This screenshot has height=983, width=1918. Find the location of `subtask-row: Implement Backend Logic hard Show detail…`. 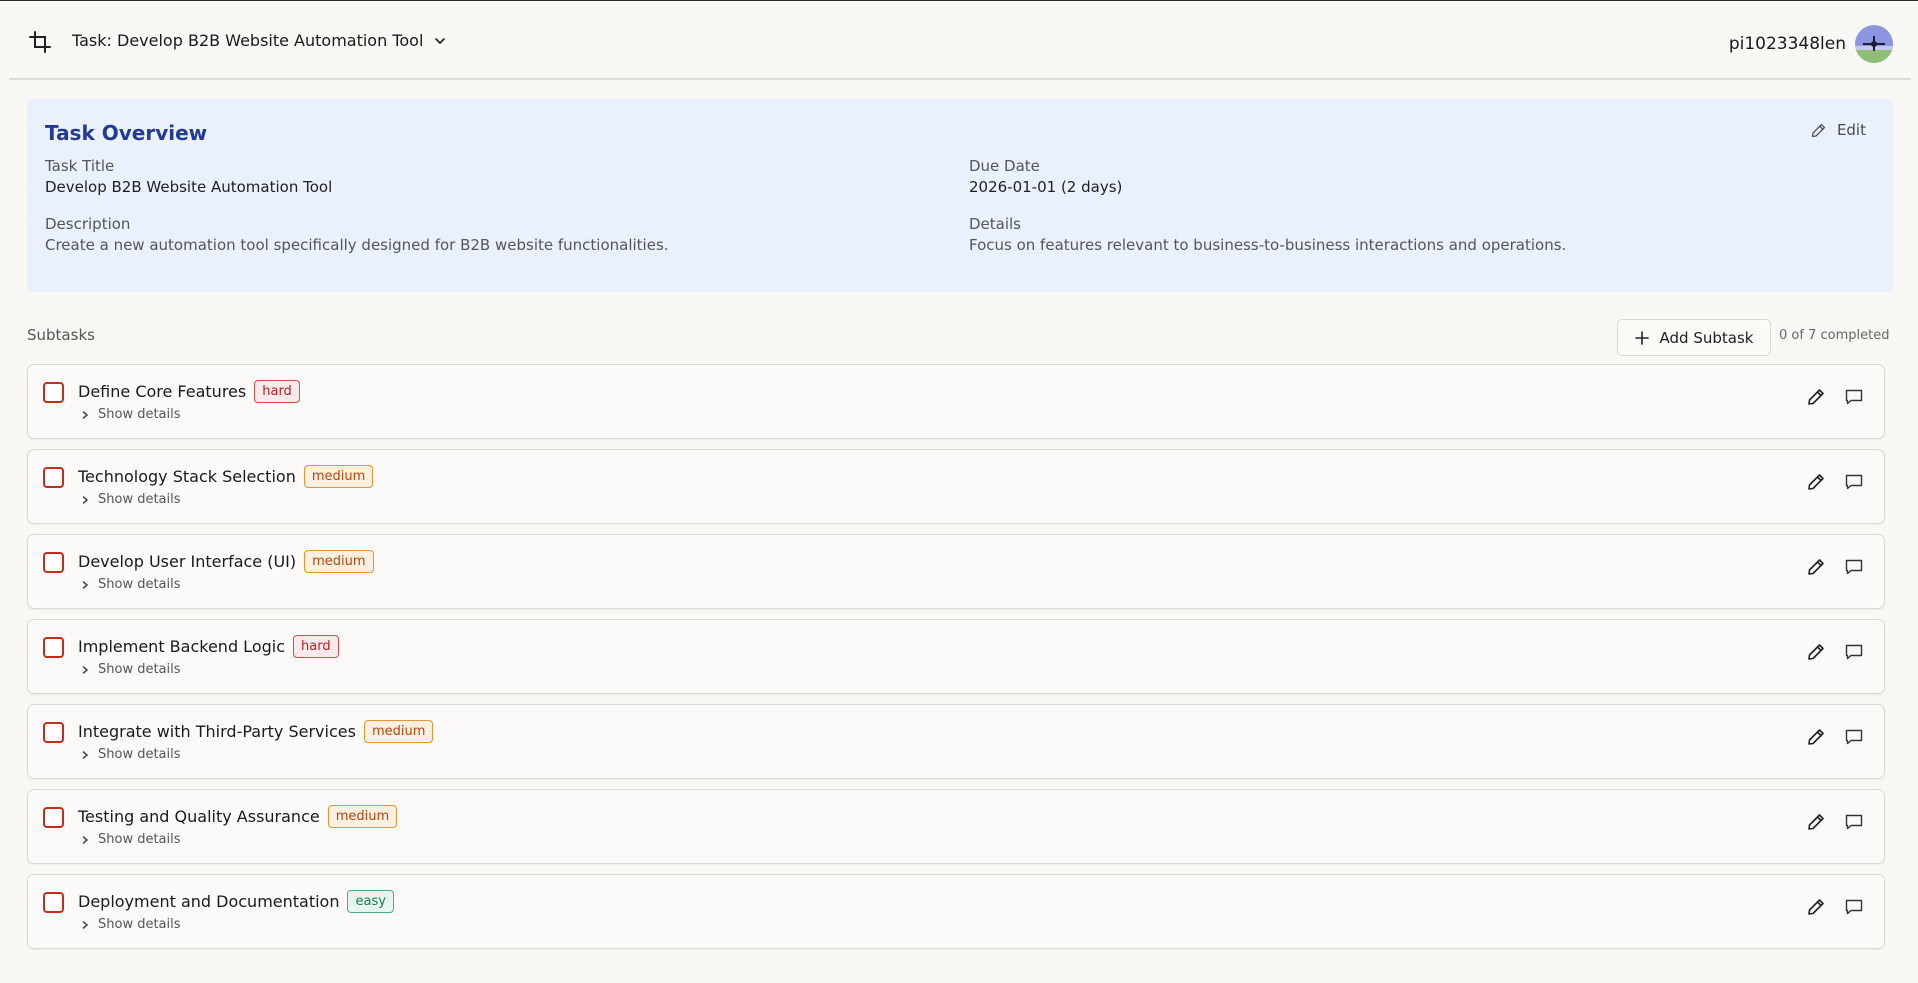

subtask-row: Implement Backend Logic hard Show detail… is located at coordinates (956, 656).